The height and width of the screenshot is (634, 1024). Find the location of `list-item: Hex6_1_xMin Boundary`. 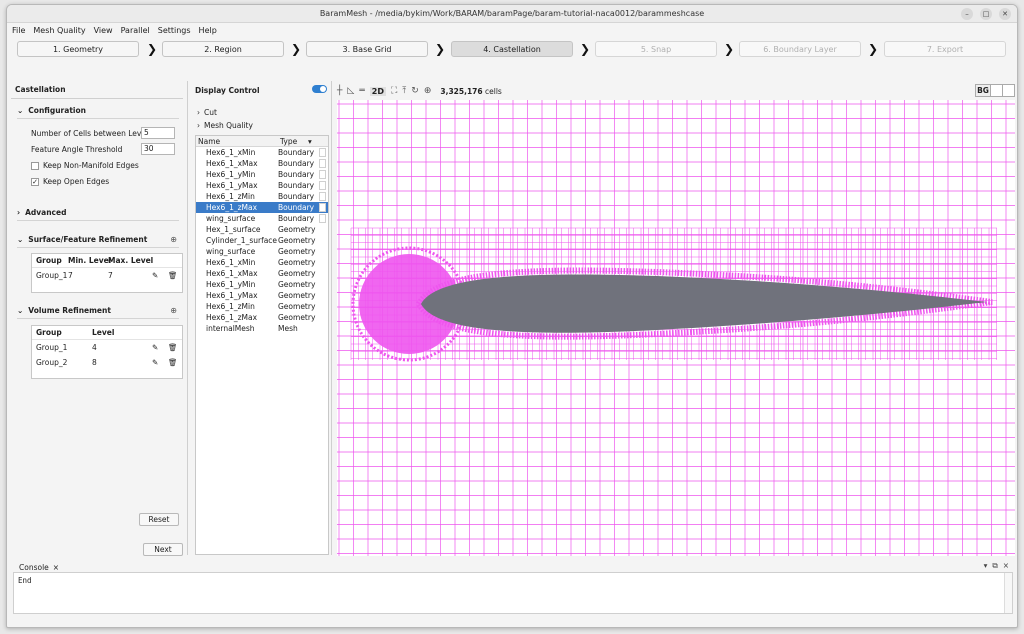

list-item: Hex6_1_xMin Boundary is located at coordinates (262, 152).